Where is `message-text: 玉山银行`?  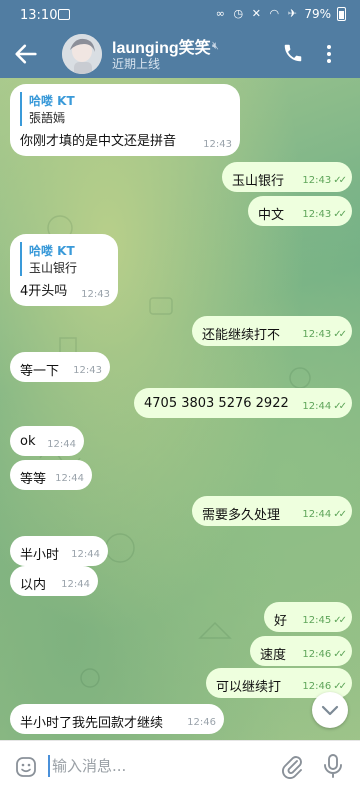
message-text: 玉山银行 is located at coordinates (258, 181).